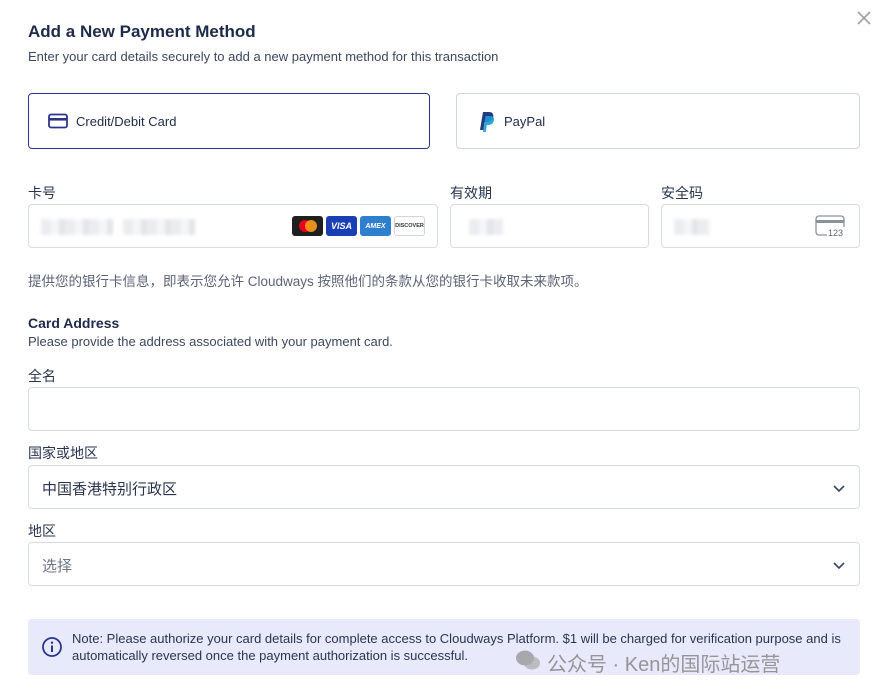 This screenshot has height=697, width=879. What do you see at coordinates (444, 487) in the screenshot?
I see `country-select: 中国香港特别行政区` at bounding box center [444, 487].